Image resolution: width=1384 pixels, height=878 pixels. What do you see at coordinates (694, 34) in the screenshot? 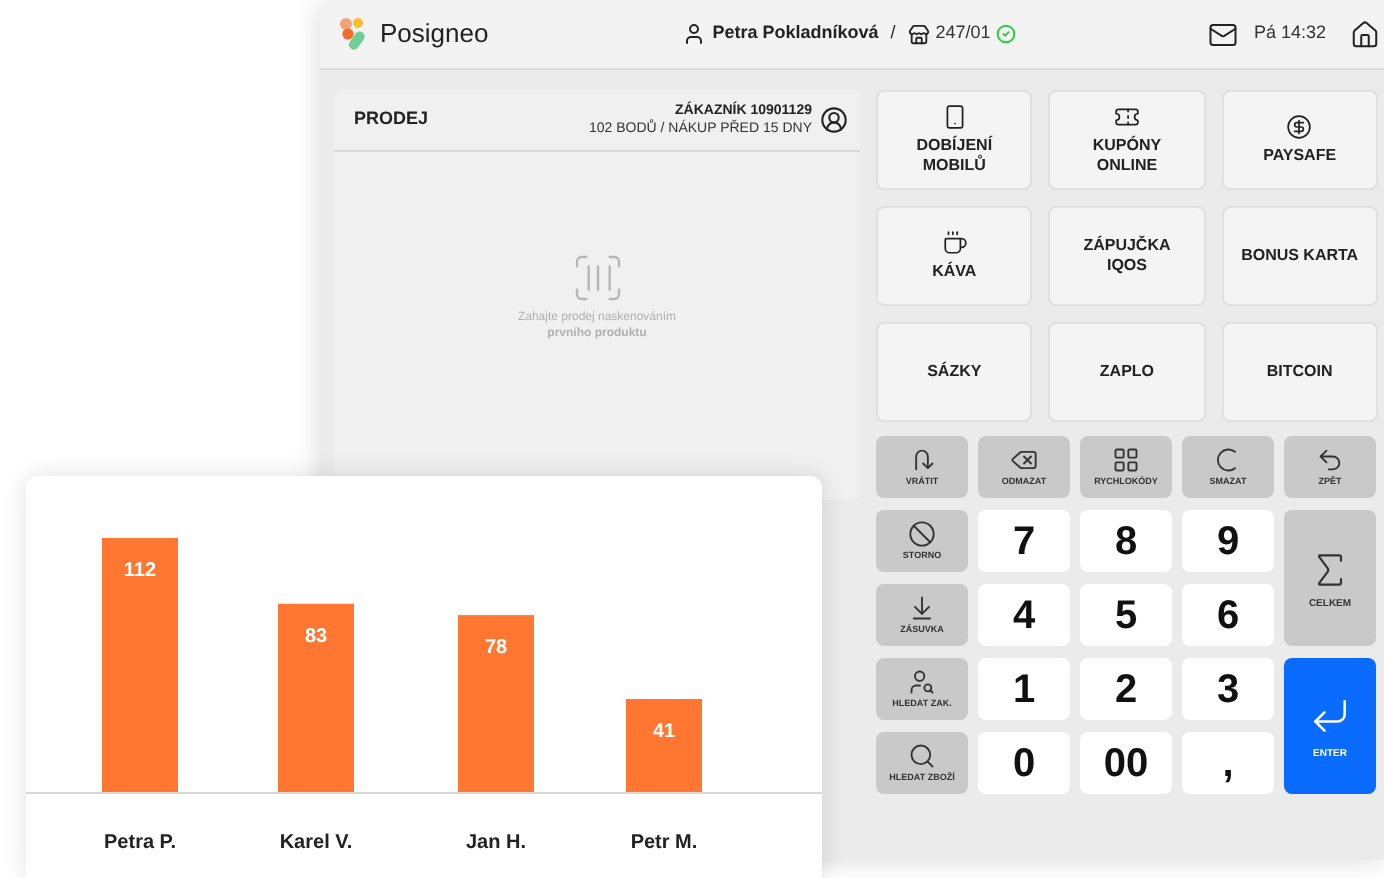
I see `user-icon` at bounding box center [694, 34].